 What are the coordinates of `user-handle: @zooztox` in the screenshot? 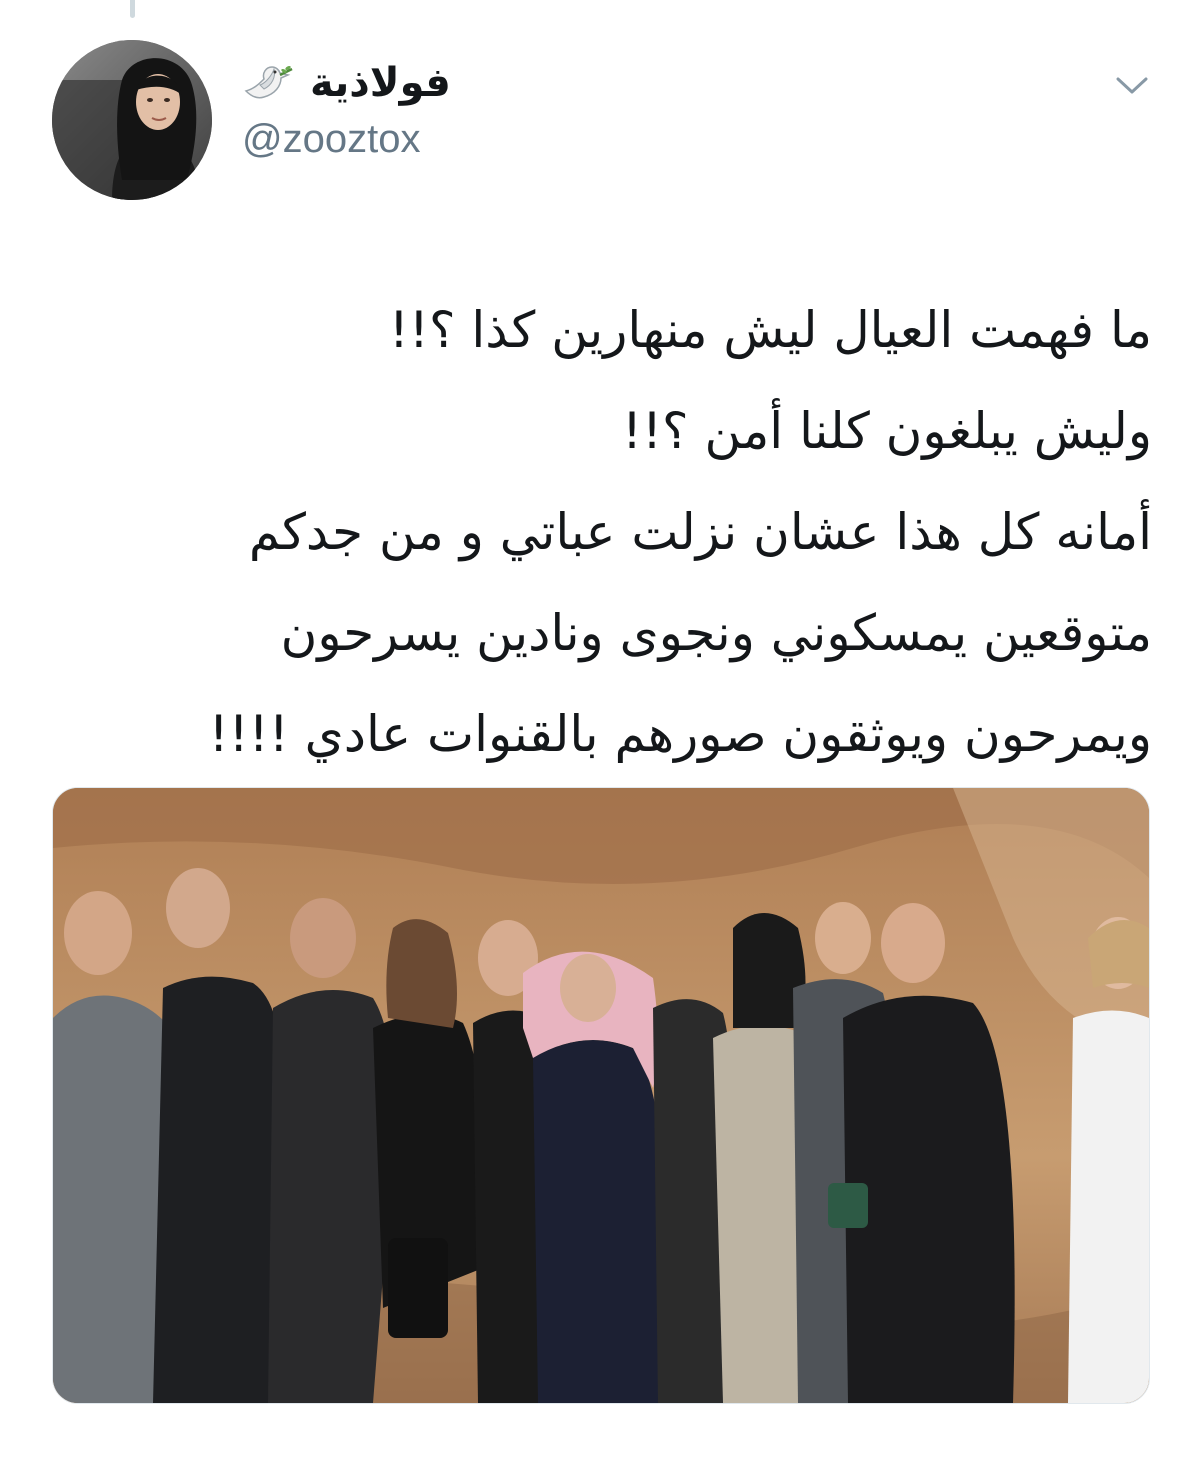 It's located at (452, 139).